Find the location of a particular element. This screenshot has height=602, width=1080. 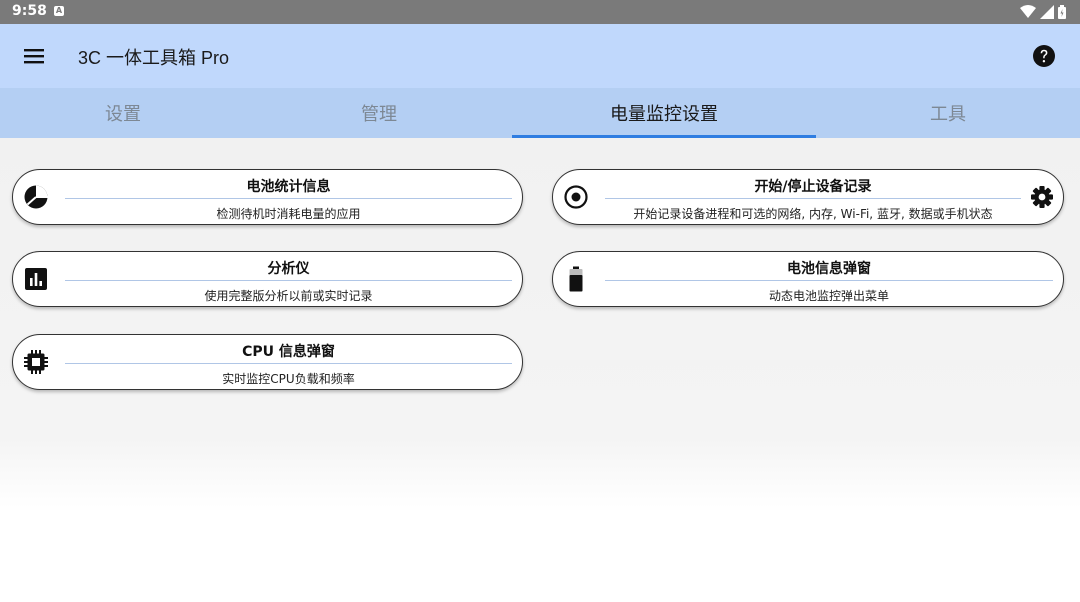

card-title: 开始/停止设备记录 is located at coordinates (813, 187).